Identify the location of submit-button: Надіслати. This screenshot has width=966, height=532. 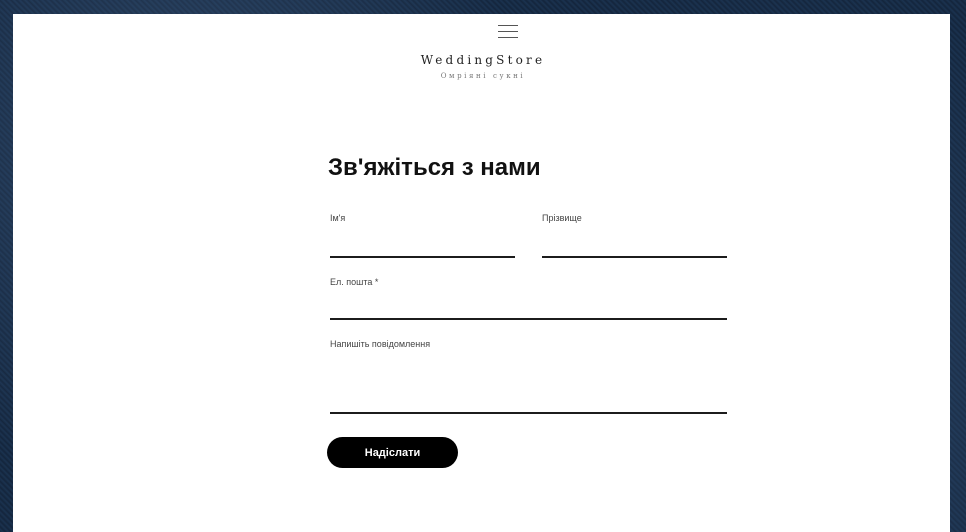
(392, 452).